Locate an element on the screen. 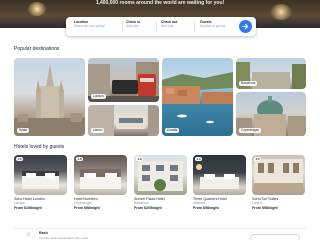  destination-label: London is located at coordinates (98, 96).